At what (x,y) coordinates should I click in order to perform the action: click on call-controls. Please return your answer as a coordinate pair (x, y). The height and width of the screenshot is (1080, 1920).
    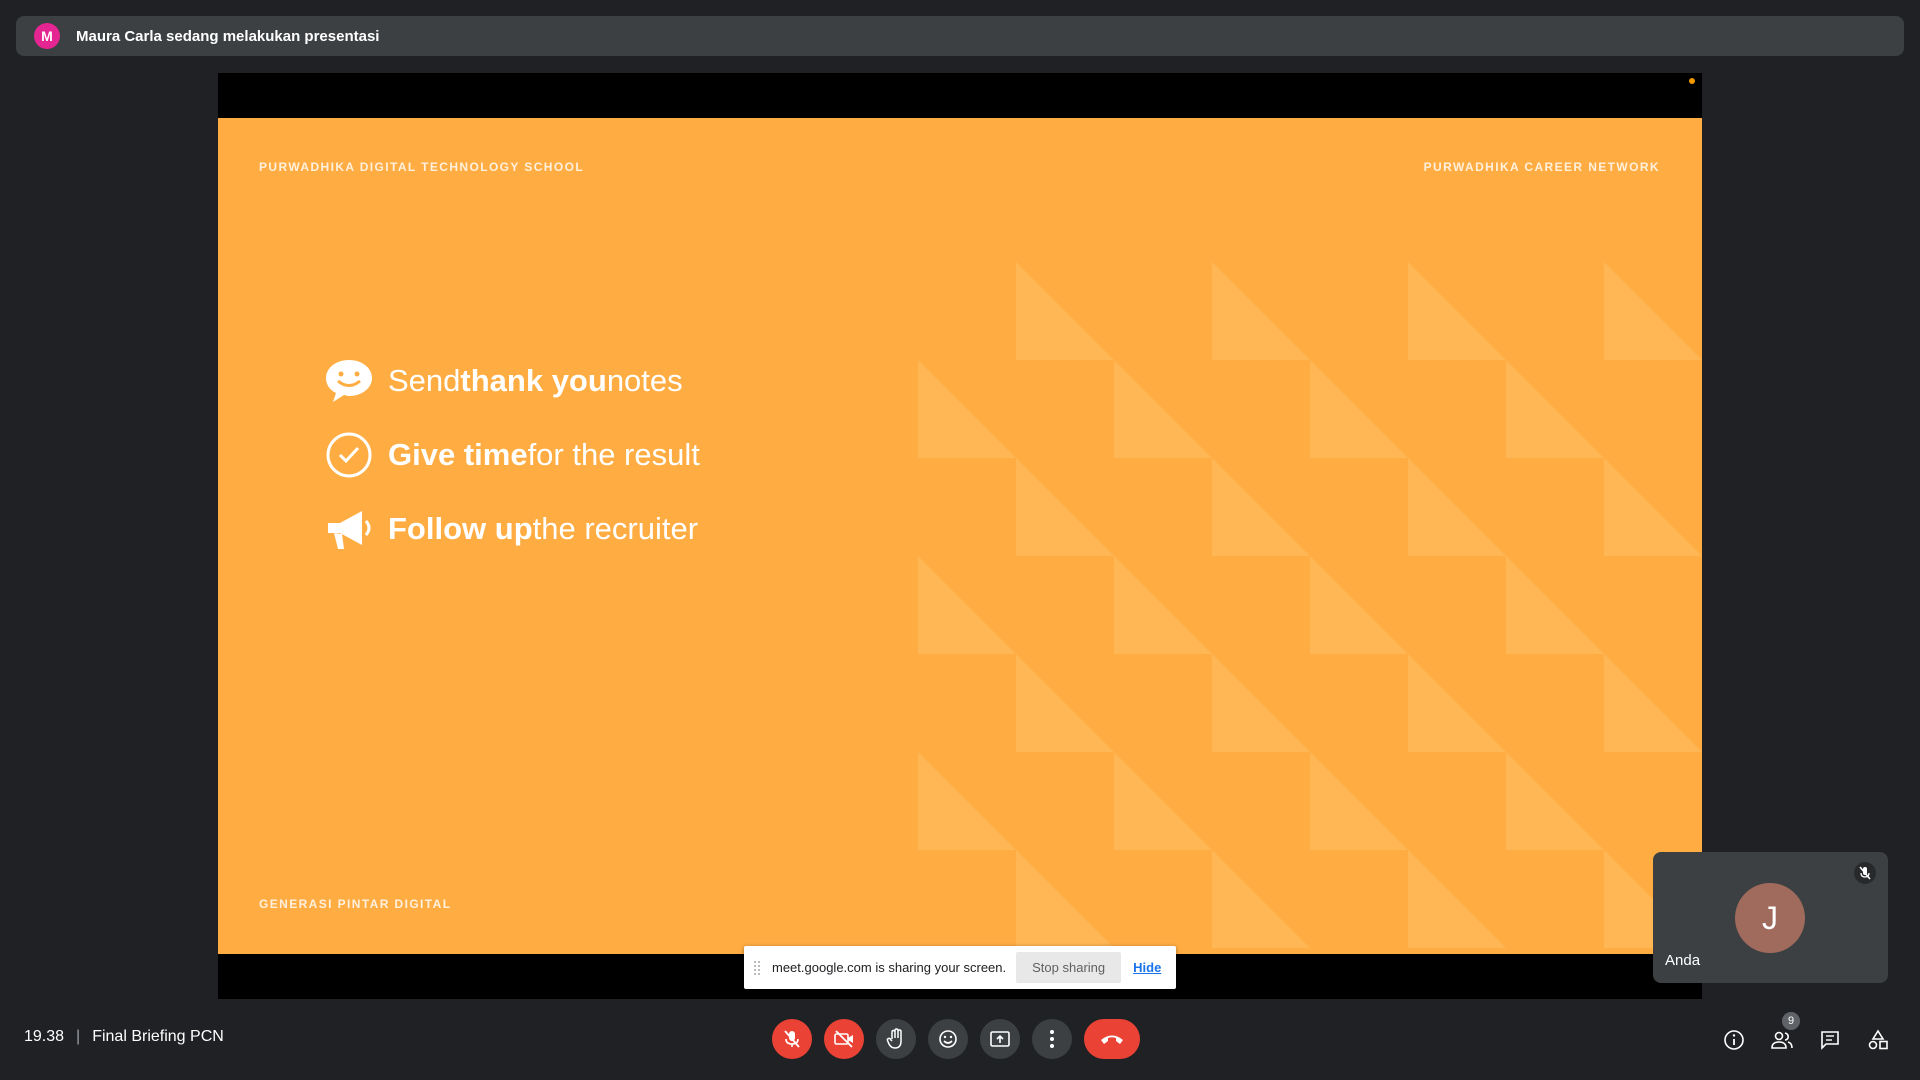
    Looking at the image, I should click on (956, 1039).